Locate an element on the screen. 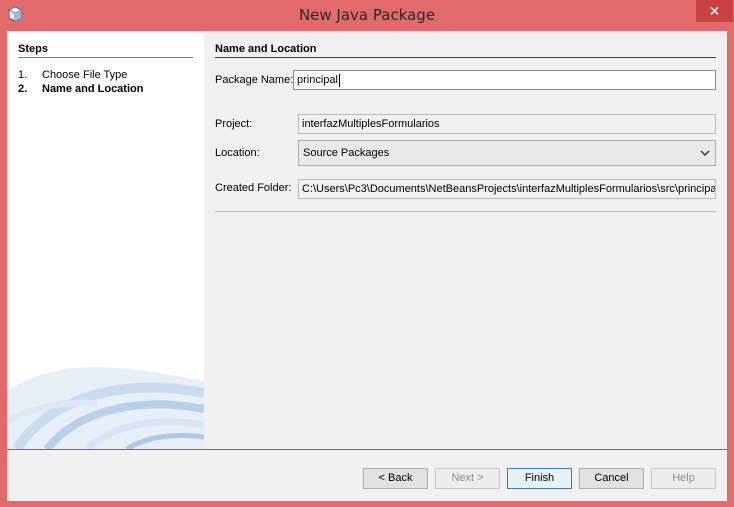 The height and width of the screenshot is (507, 734). help-button: Help is located at coordinates (683, 478).